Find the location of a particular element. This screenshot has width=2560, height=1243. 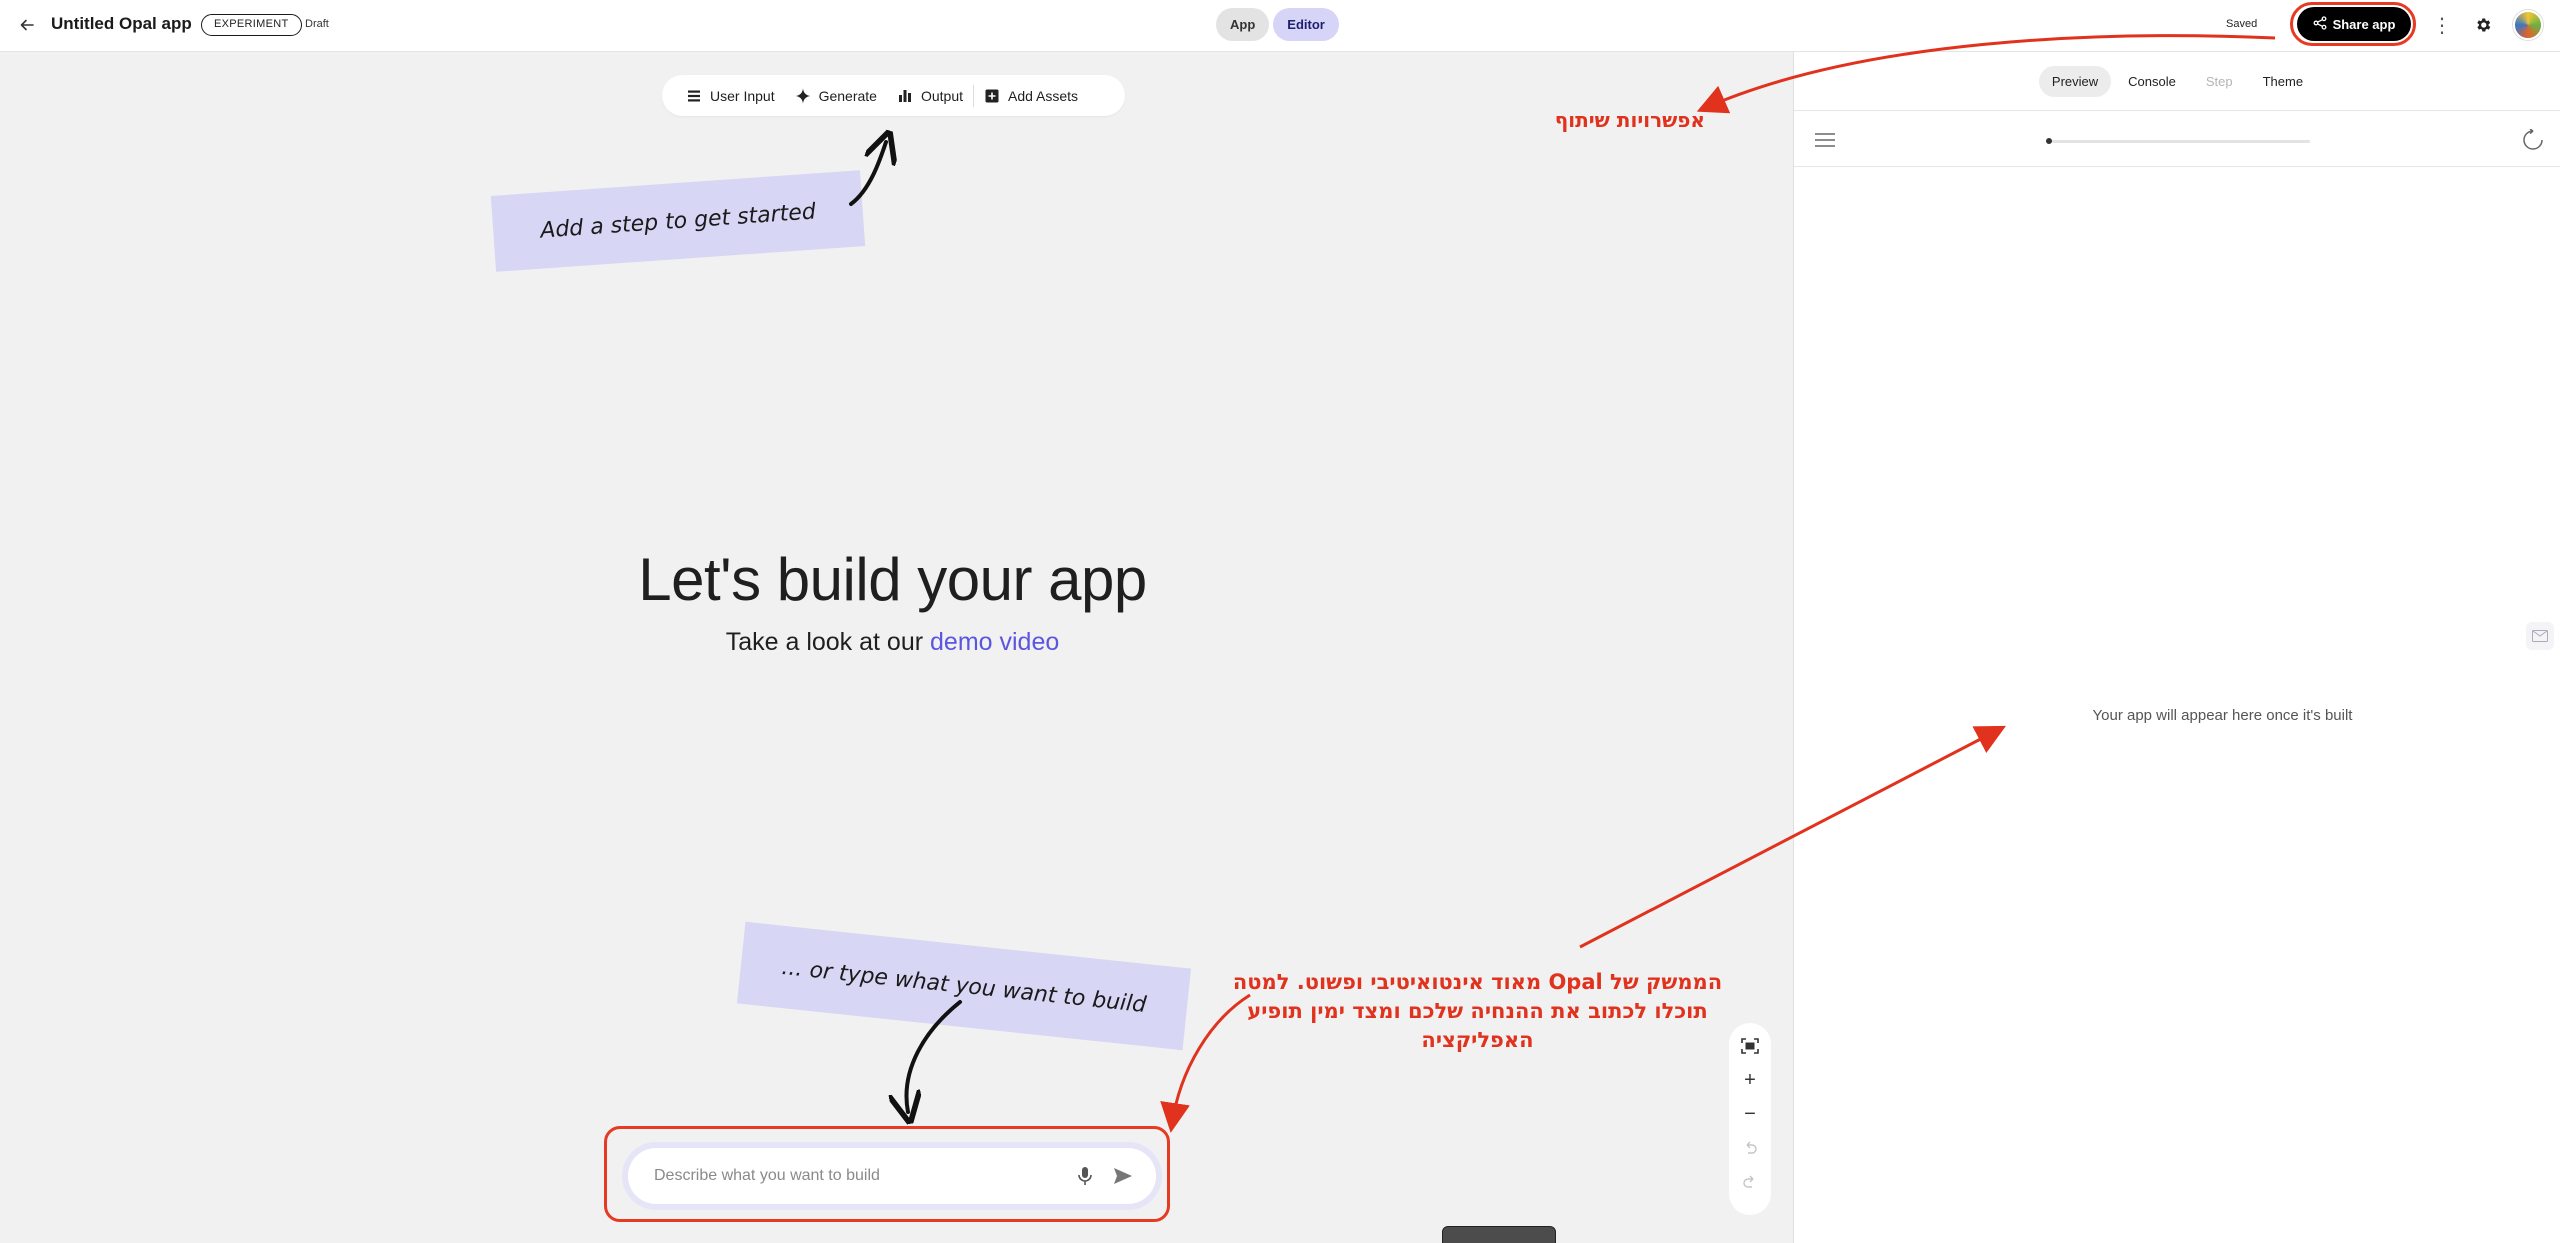

avatar is located at coordinates (2528, 25).